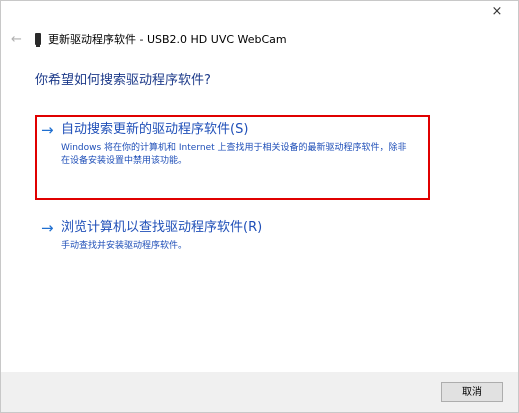 The image size is (519, 413). I want to click on dialog-title: 更新驱动程序软件 - USB2.0 HD UVC WebCam, so click(167, 39).